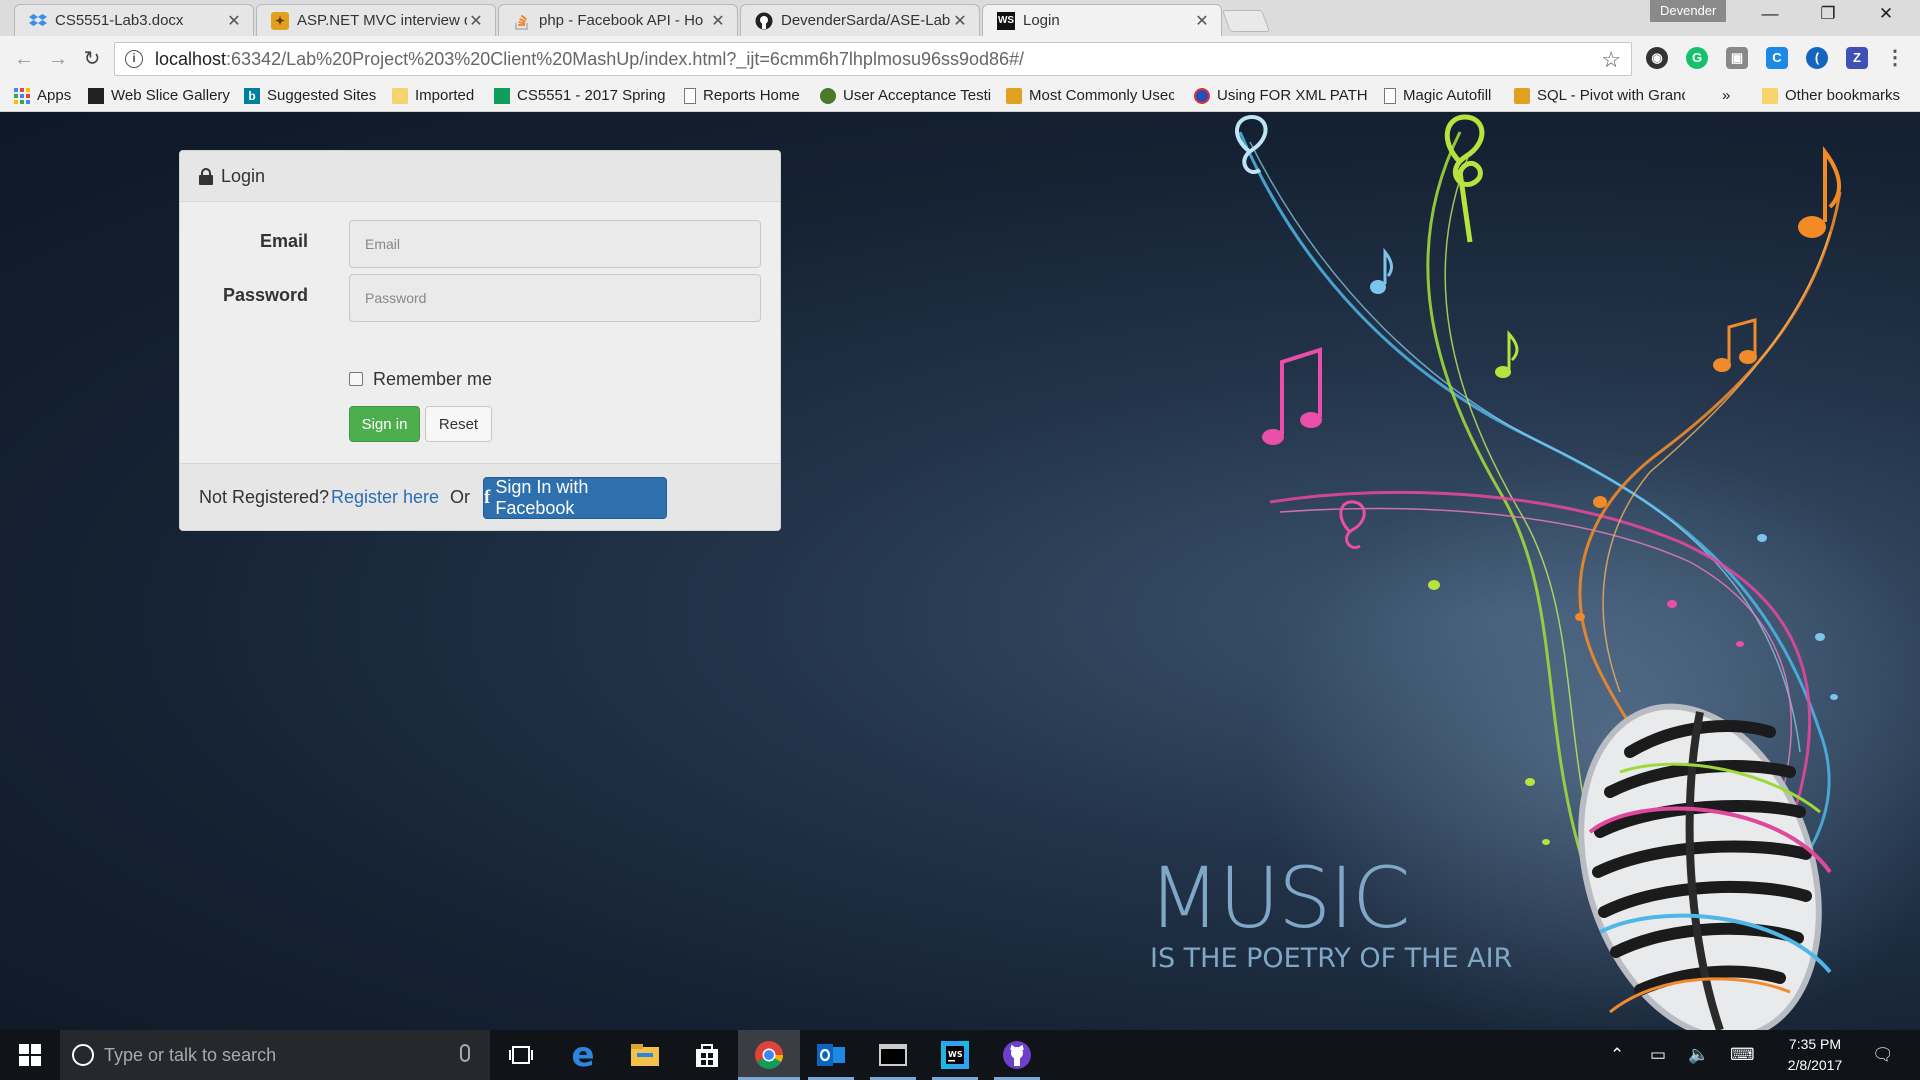 The image size is (1920, 1080). I want to click on extension-icon: ◉, so click(1657, 58).